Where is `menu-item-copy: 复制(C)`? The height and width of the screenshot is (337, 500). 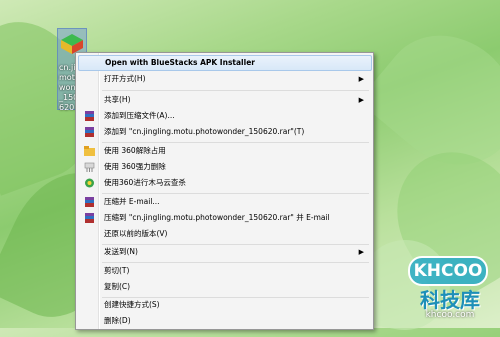 menu-item-copy: 复制(C) is located at coordinates (224, 287).